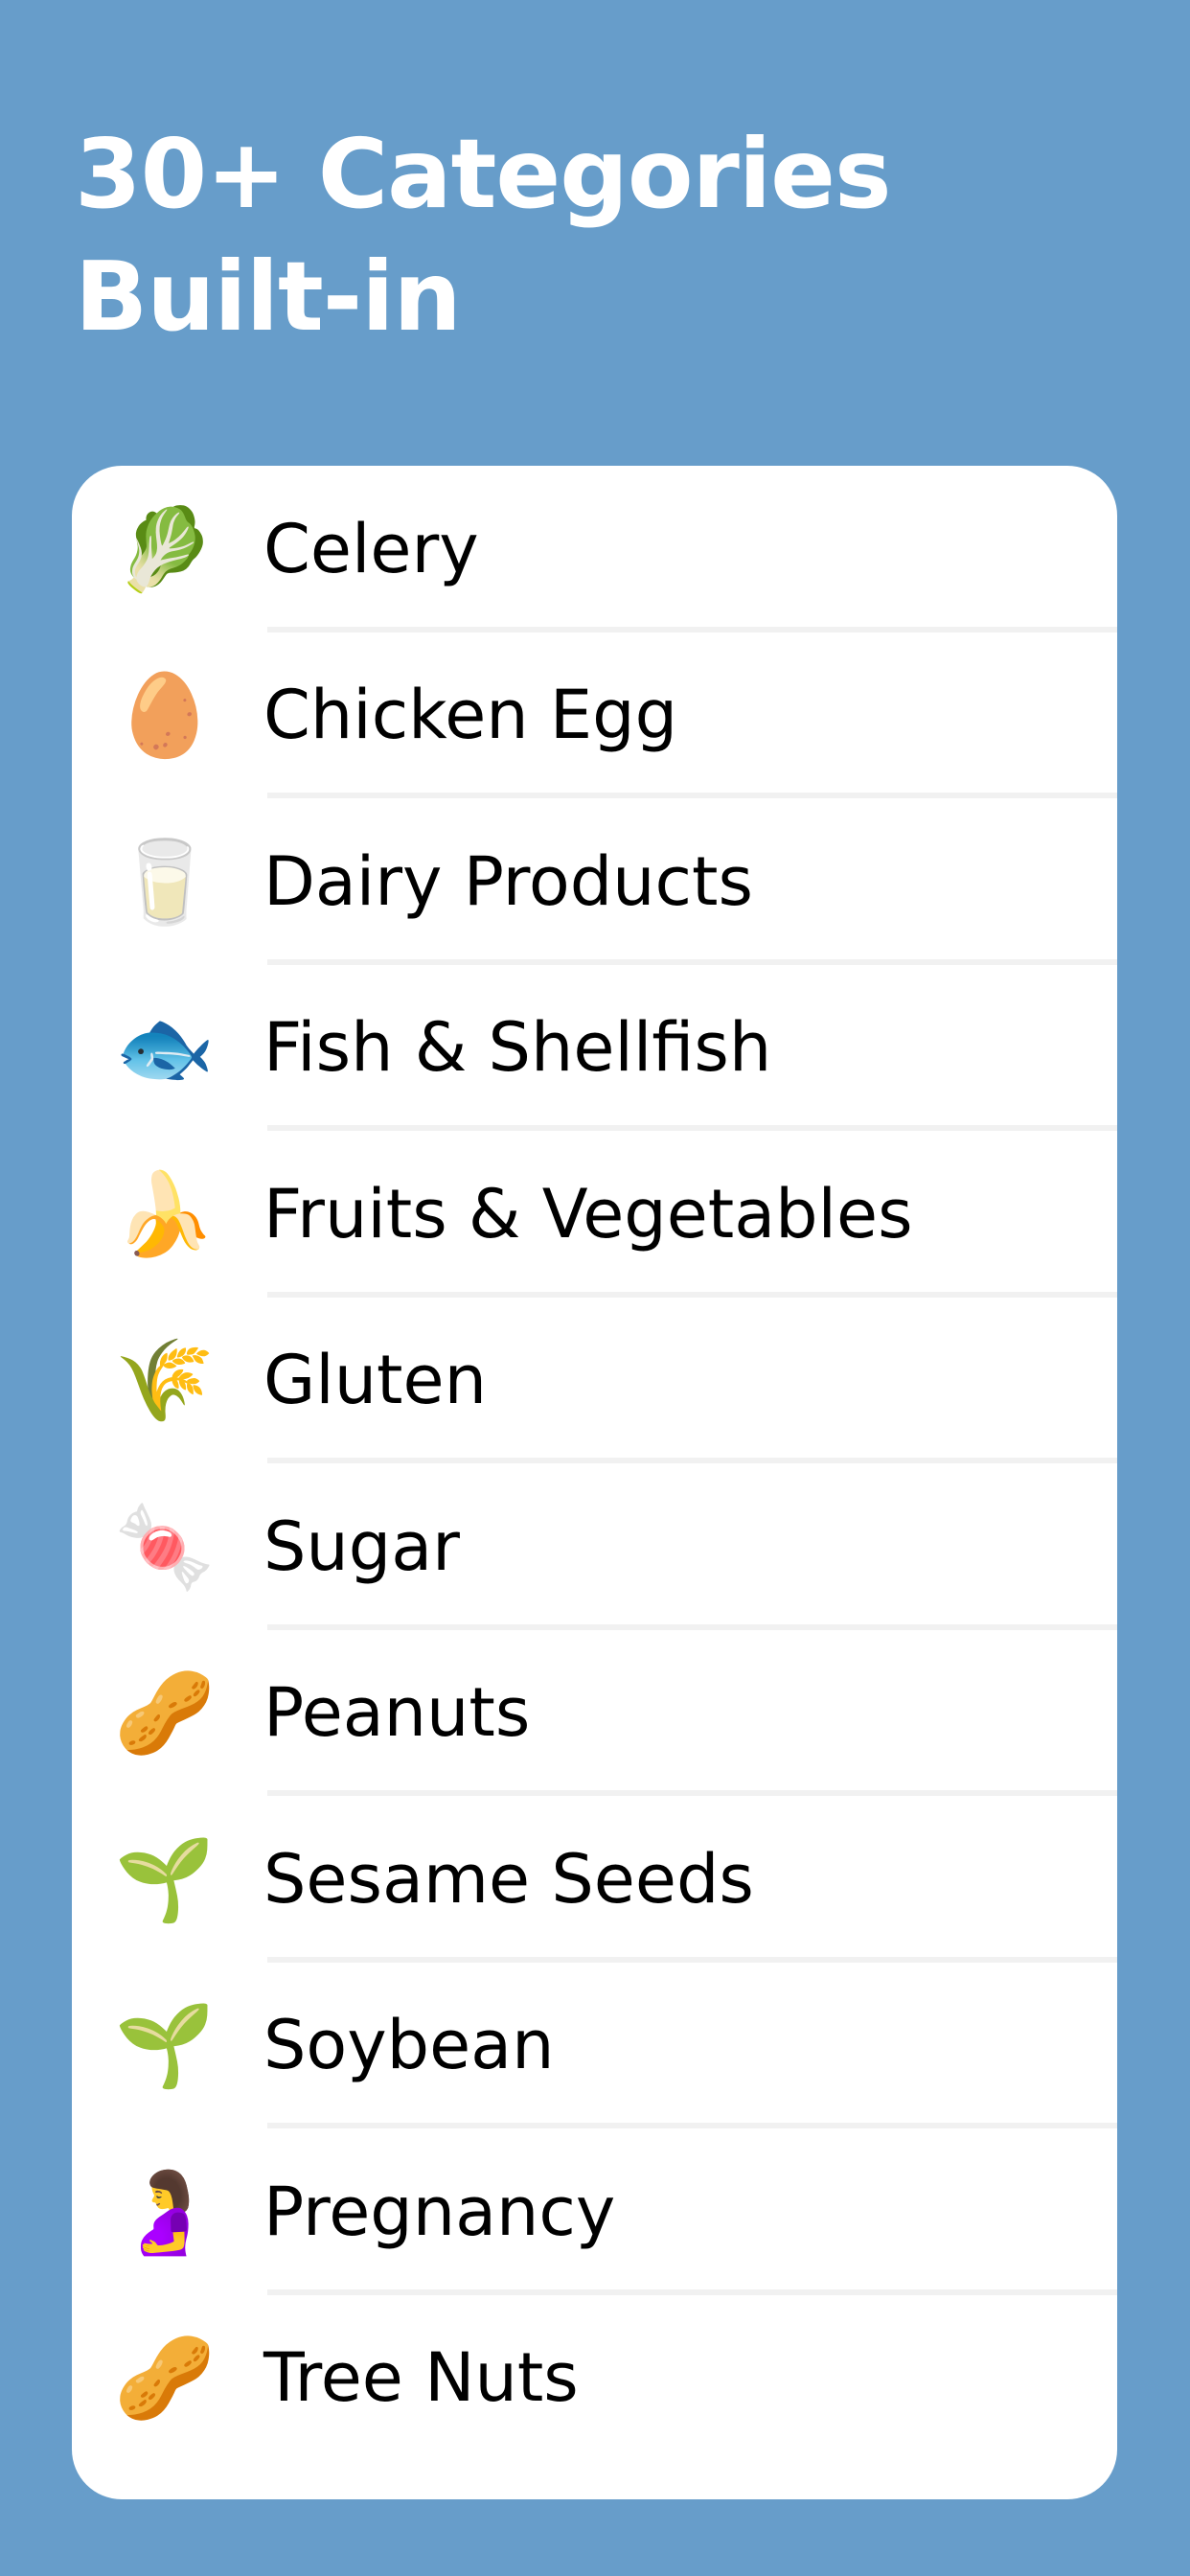  I want to click on list-item-dairy-products: 🥛 Dairy Products, so click(594, 881).